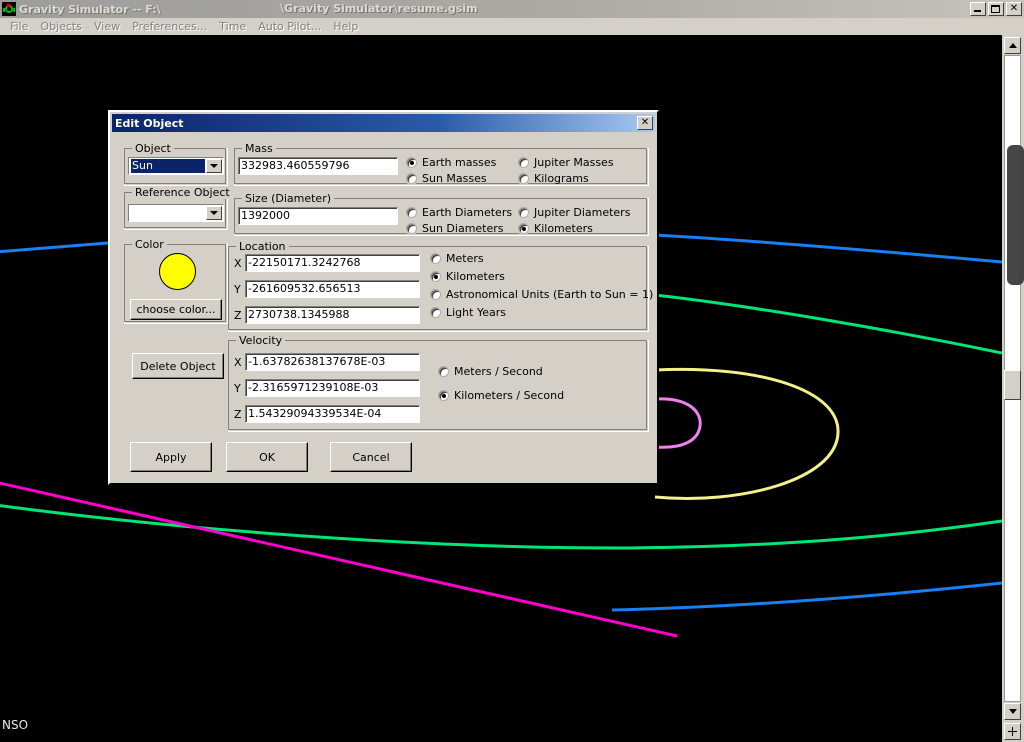 This screenshot has height=742, width=1024. I want to click on velocity-x-input: -1.63782638137678E-03, so click(332, 362).